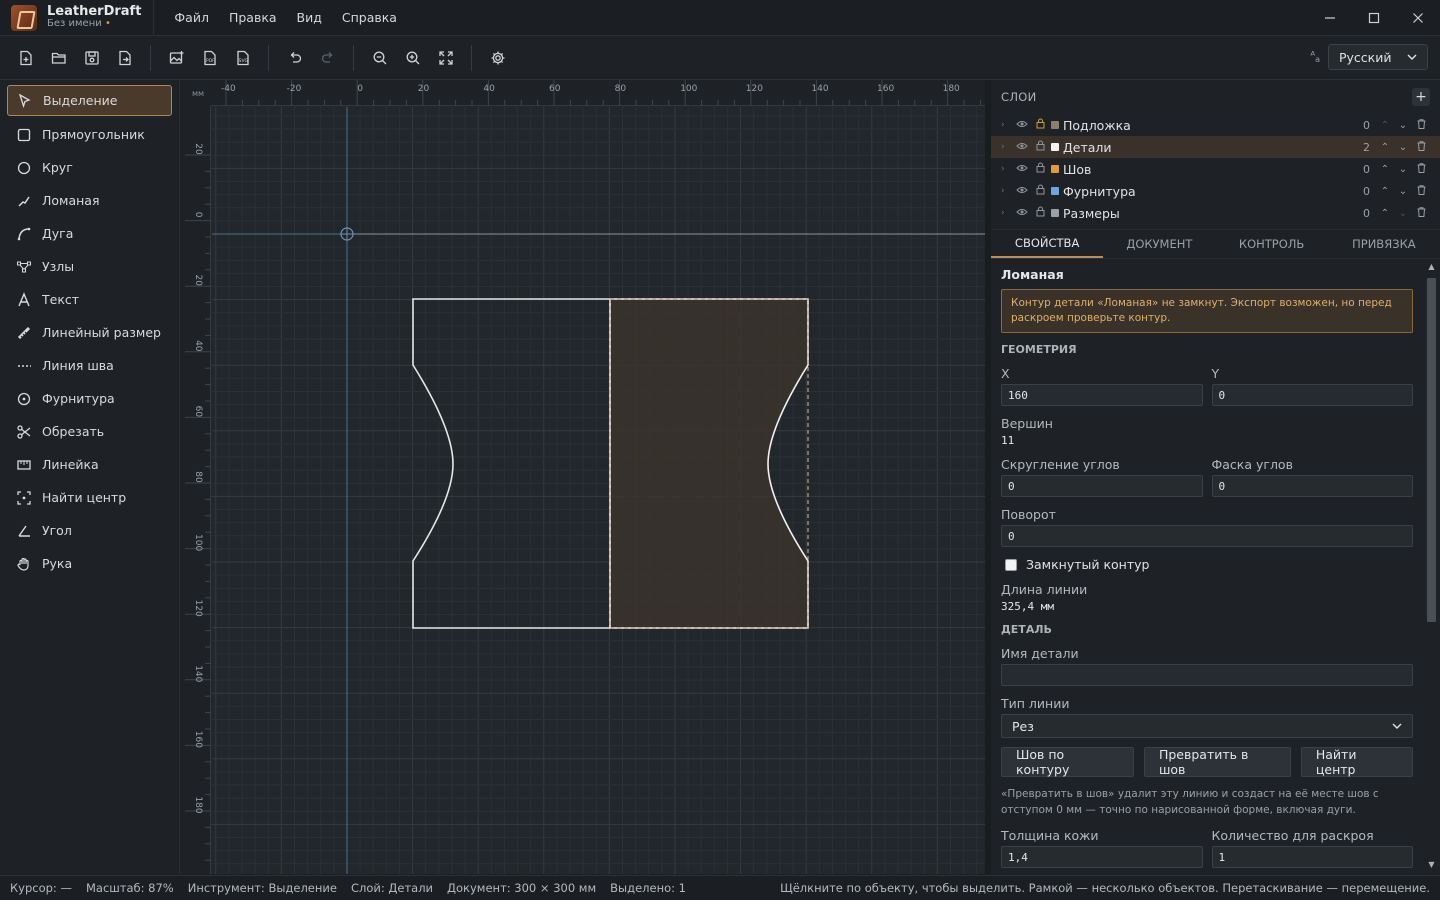  Describe the element at coordinates (91, 58) in the screenshot. I see `save-button` at that location.